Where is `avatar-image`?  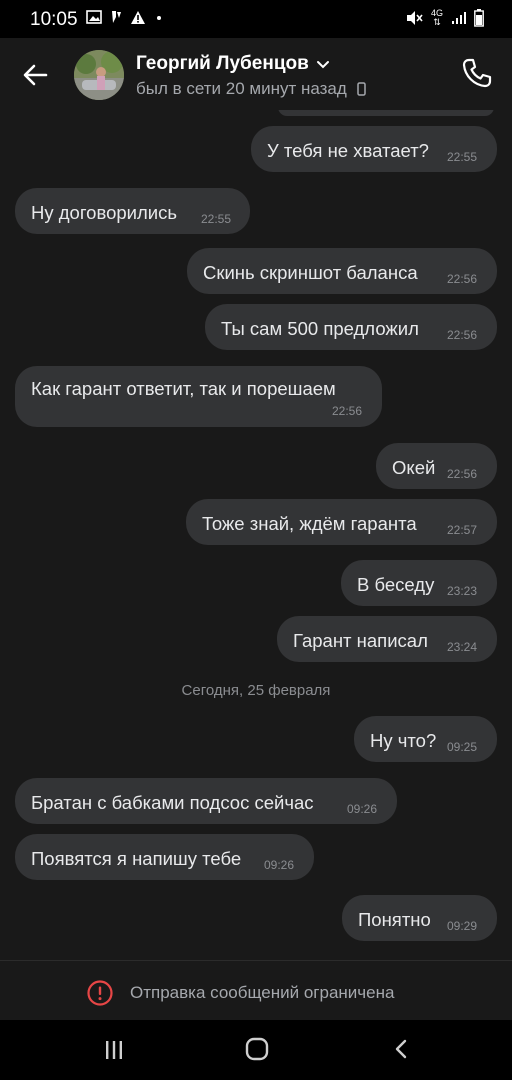 avatar-image is located at coordinates (99, 75).